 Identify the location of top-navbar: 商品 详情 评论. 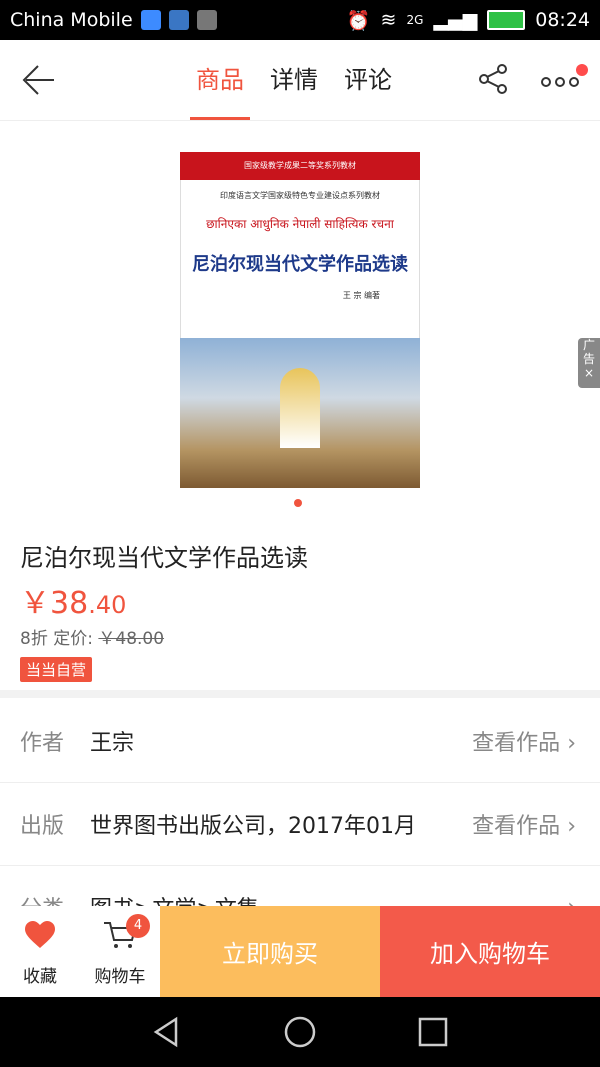
(300, 80).